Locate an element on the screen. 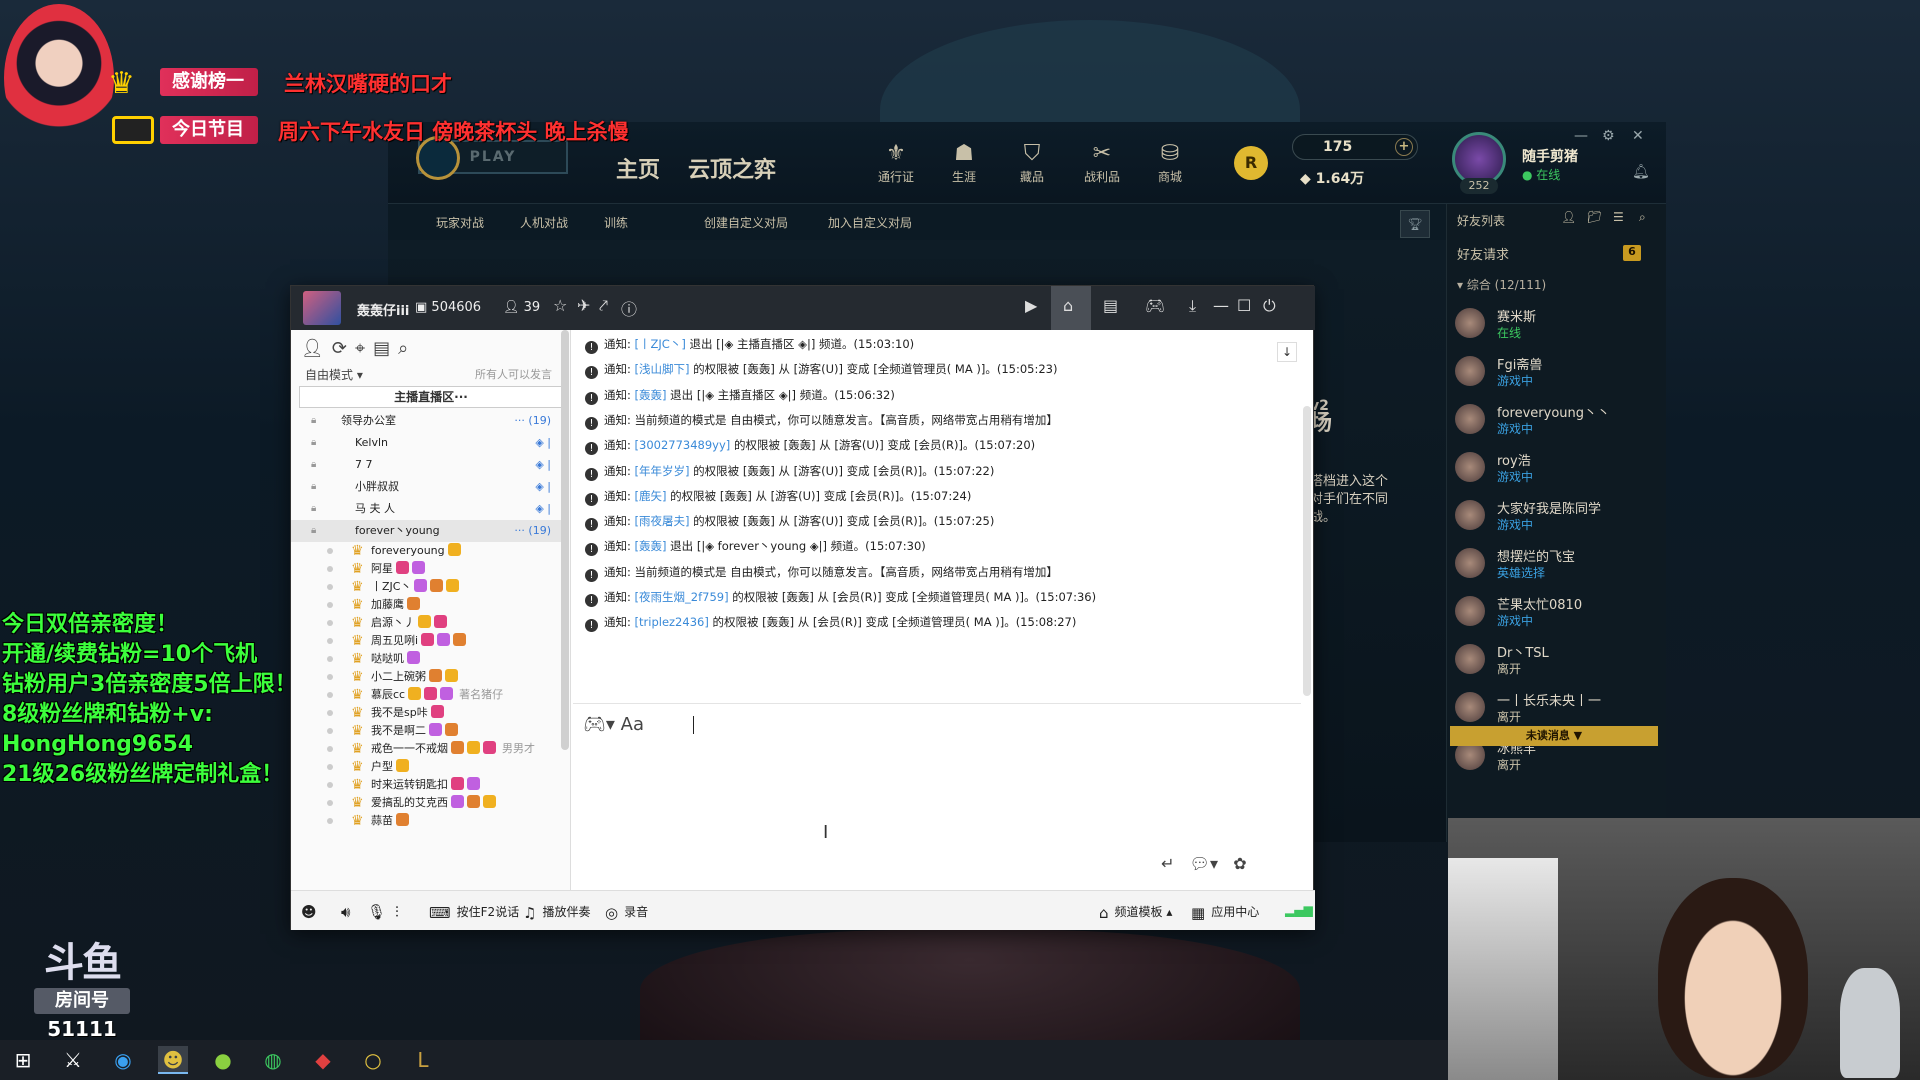 The width and height of the screenshot is (1920, 1080). friend-group-header: ▾ 综合 (12/111) is located at coordinates (1501, 284).